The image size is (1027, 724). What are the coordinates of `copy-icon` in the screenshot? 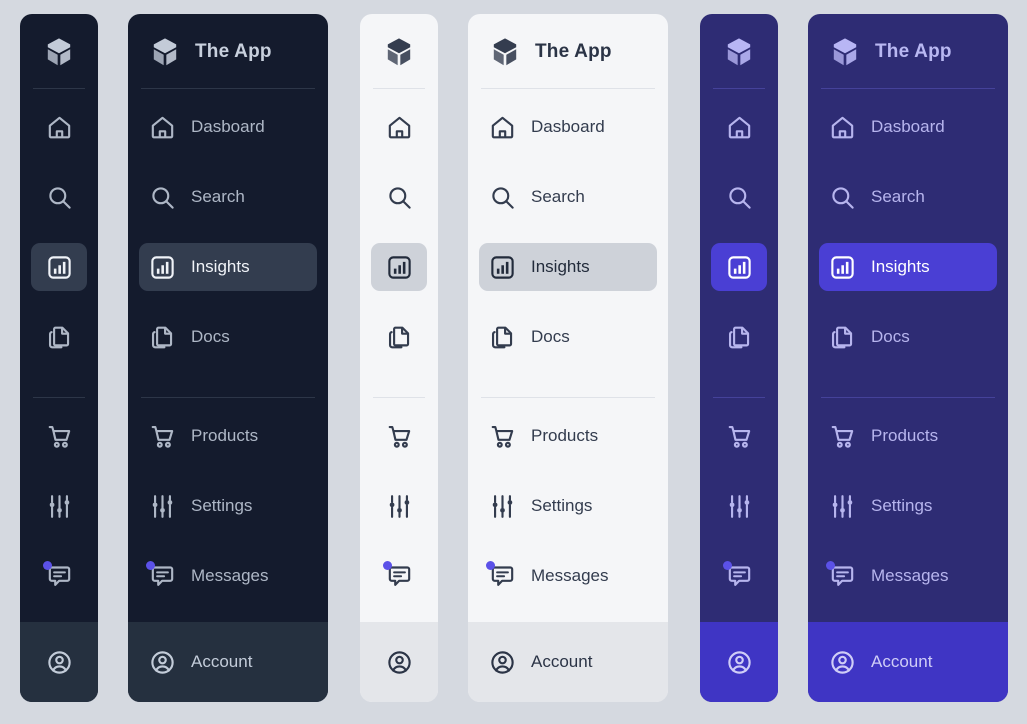 It's located at (162, 337).